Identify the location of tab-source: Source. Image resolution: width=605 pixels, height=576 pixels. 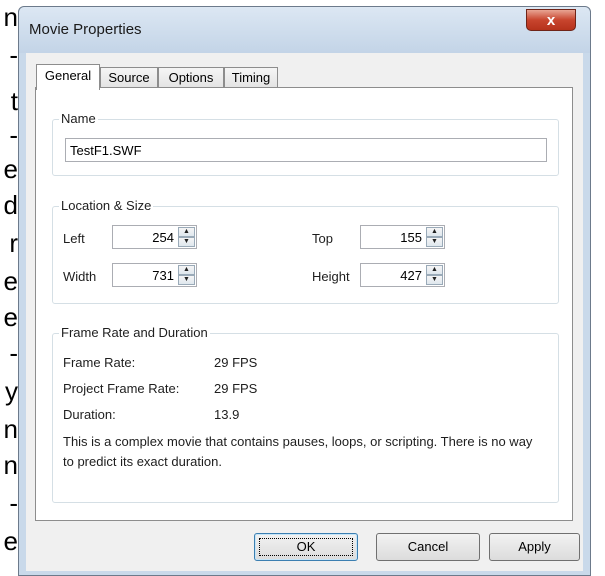
(129, 77).